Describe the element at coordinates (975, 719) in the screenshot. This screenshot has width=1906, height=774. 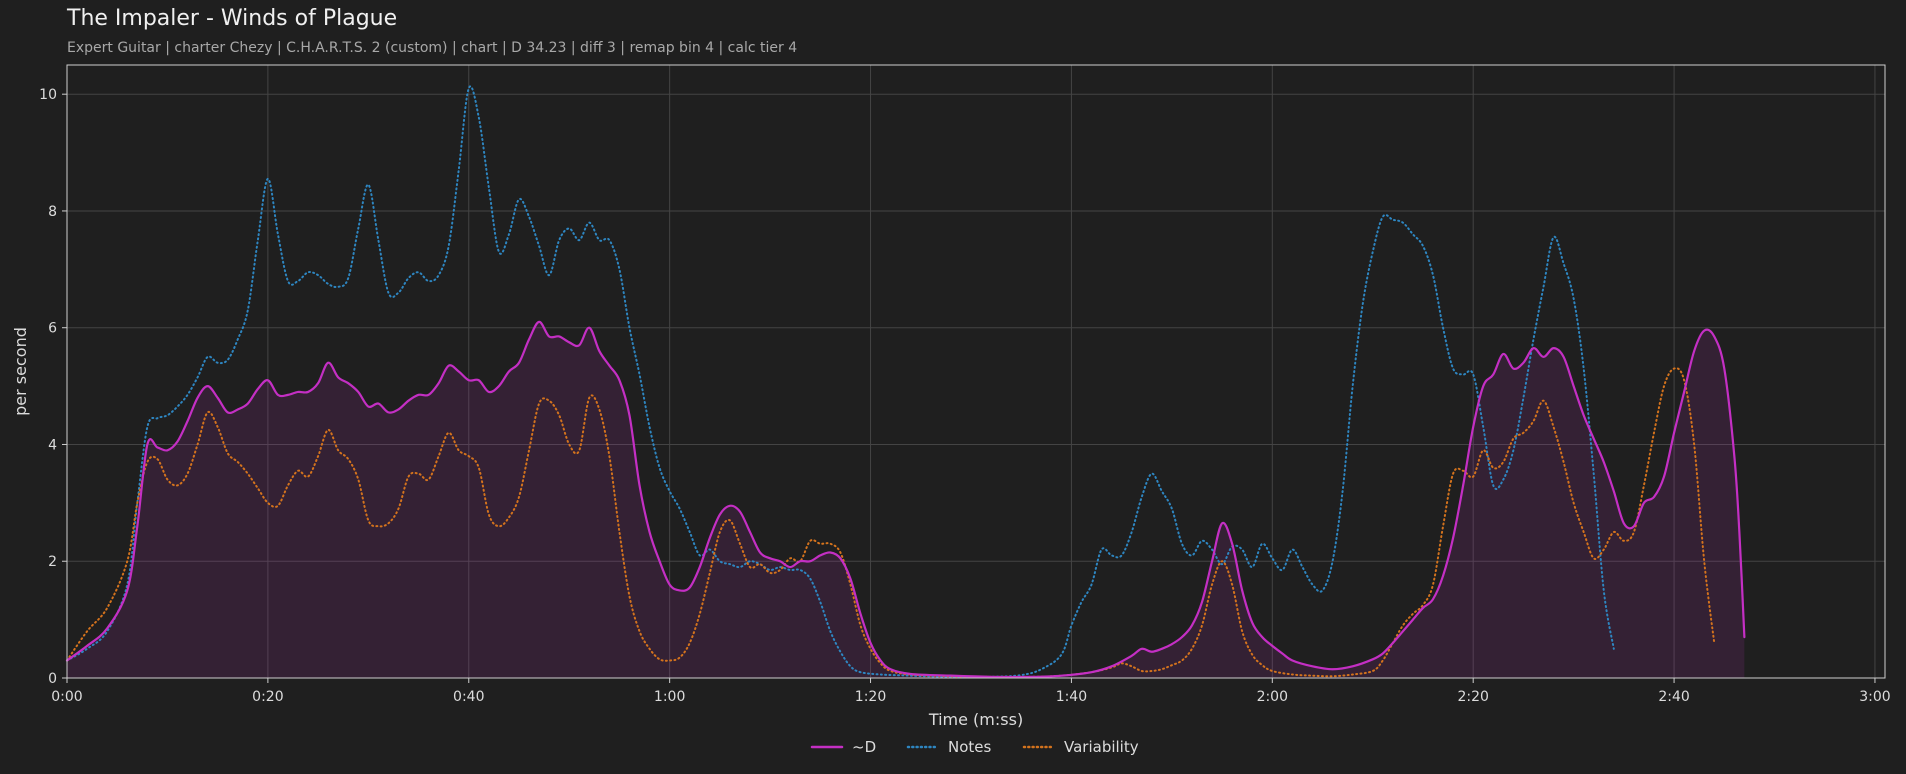
I see `x-axis-title: Time (m:ss)` at that location.